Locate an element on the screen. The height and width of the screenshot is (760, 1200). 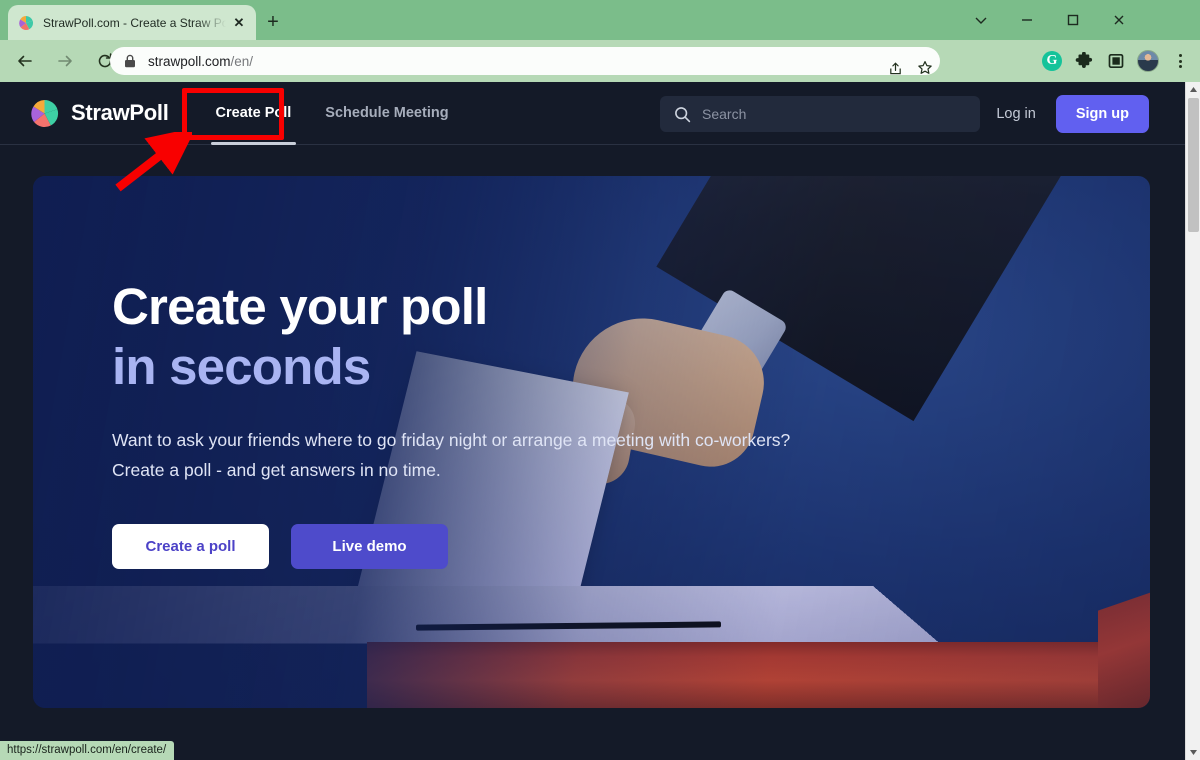
address-bar: strawpoll.com/en/ is located at coordinates (525, 61).